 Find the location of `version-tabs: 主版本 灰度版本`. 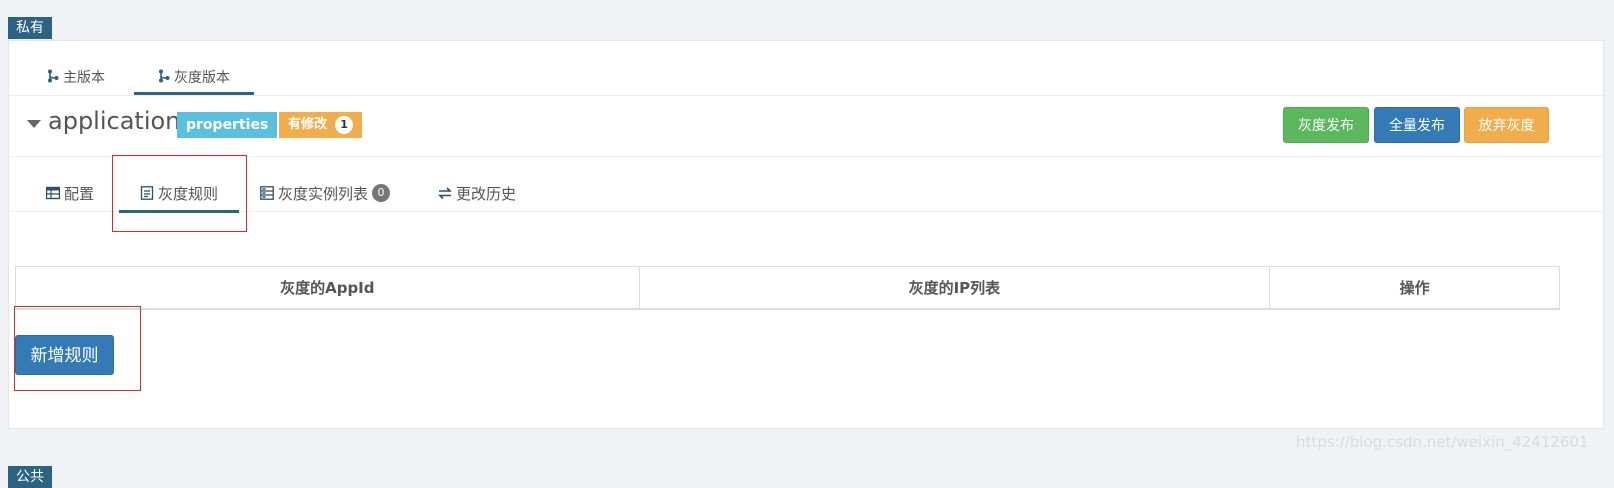

version-tabs: 主版本 灰度版本 is located at coordinates (806, 68).